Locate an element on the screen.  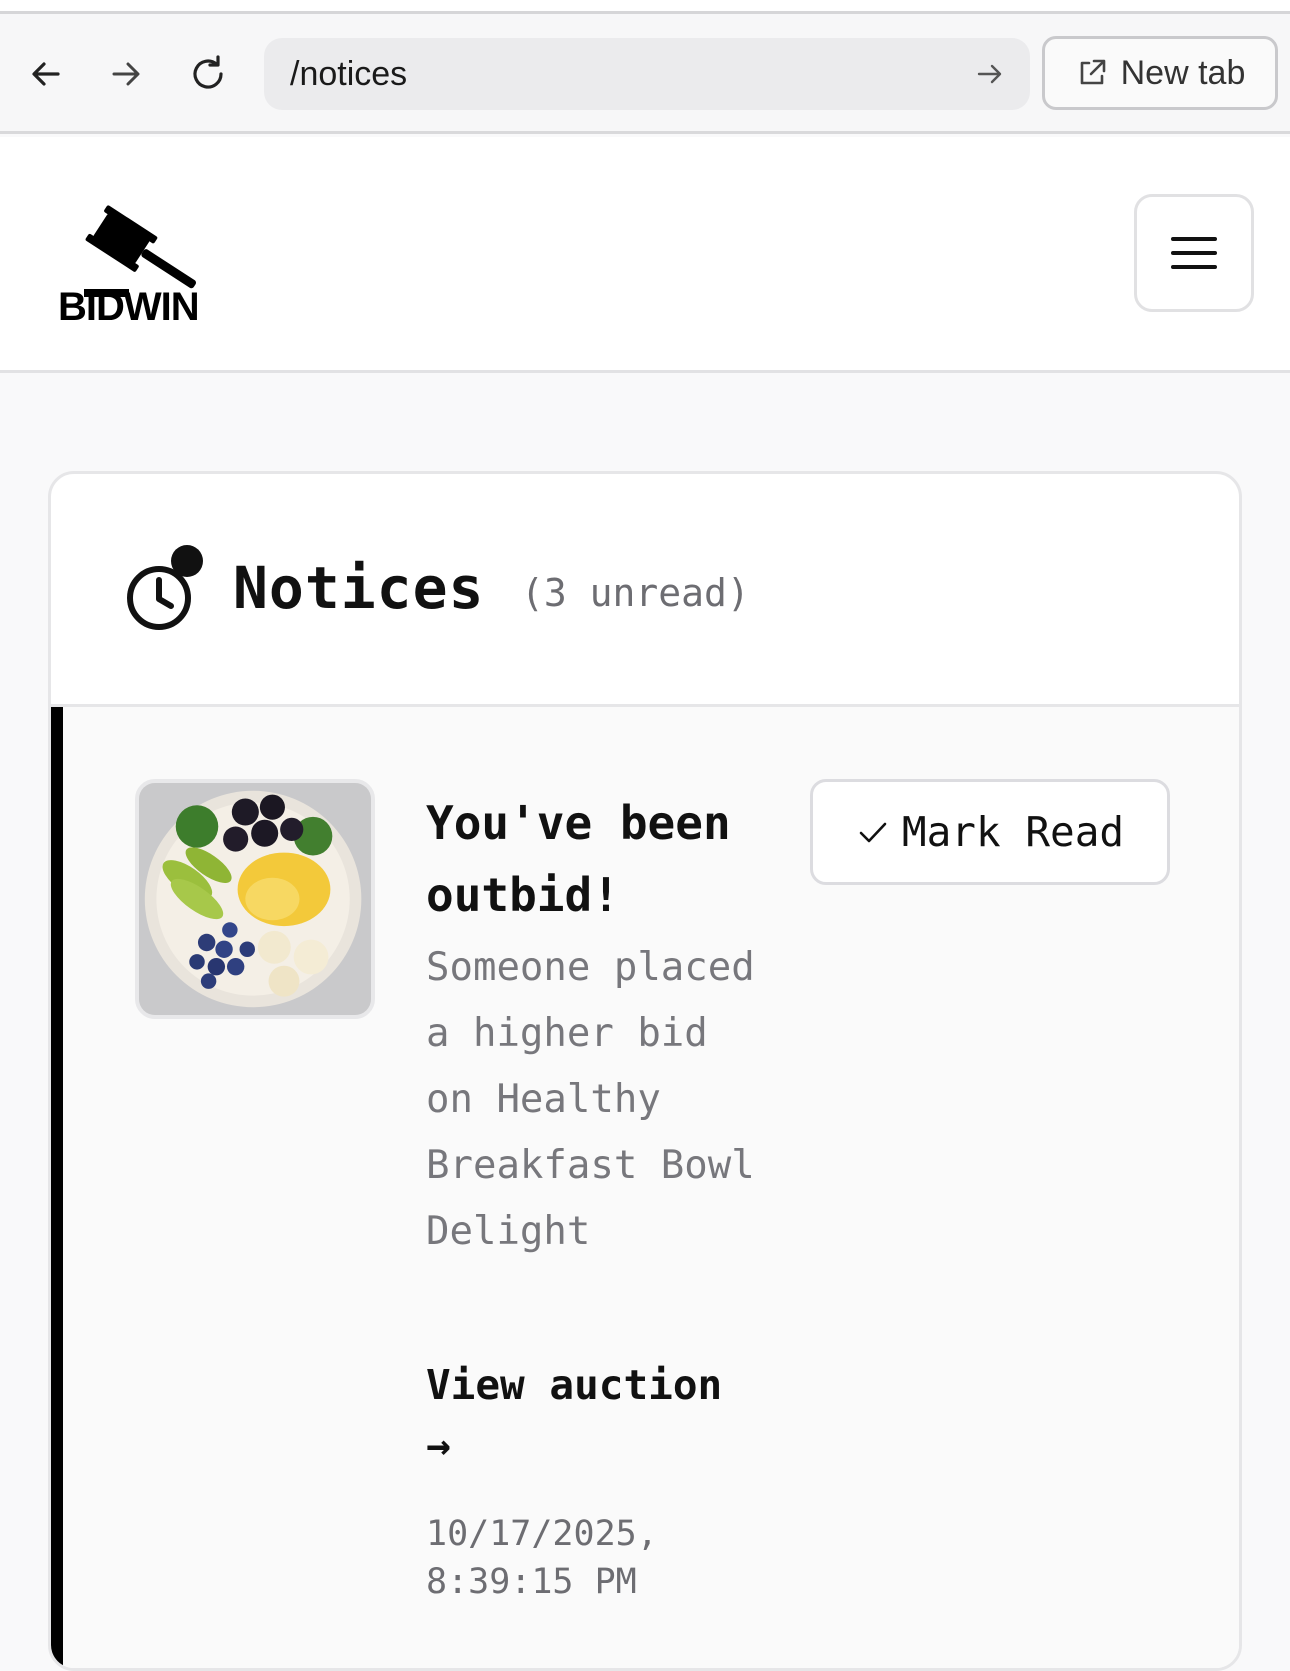
go-arrow-icon is located at coordinates (990, 74).